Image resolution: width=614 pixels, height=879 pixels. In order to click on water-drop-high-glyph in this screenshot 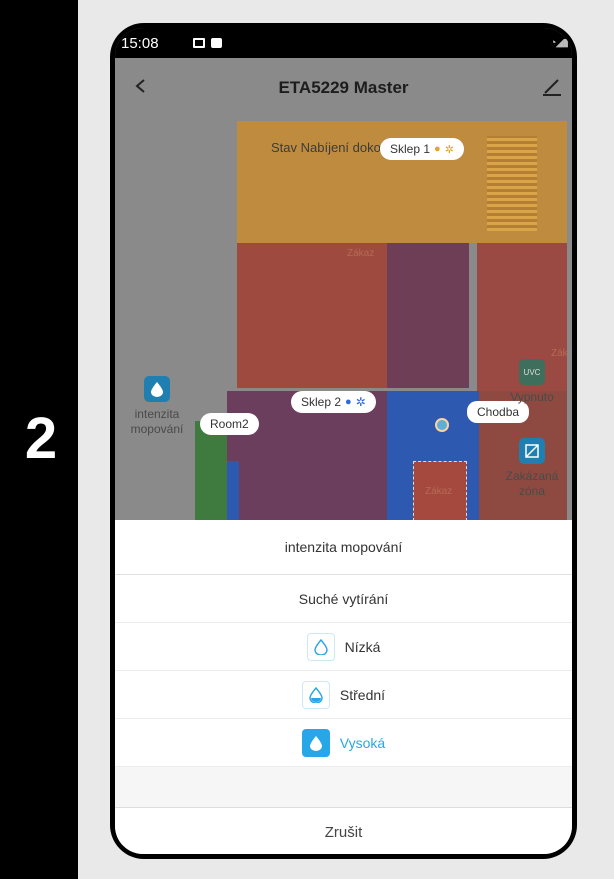, I will do `click(315, 743)`.